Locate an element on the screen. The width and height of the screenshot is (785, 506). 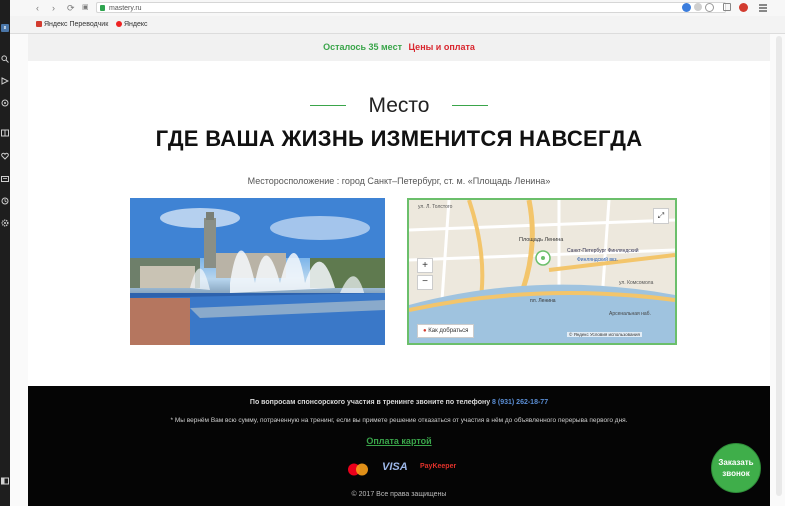
map-street-label-2: ул. Комсомола is located at coordinates (636, 283).